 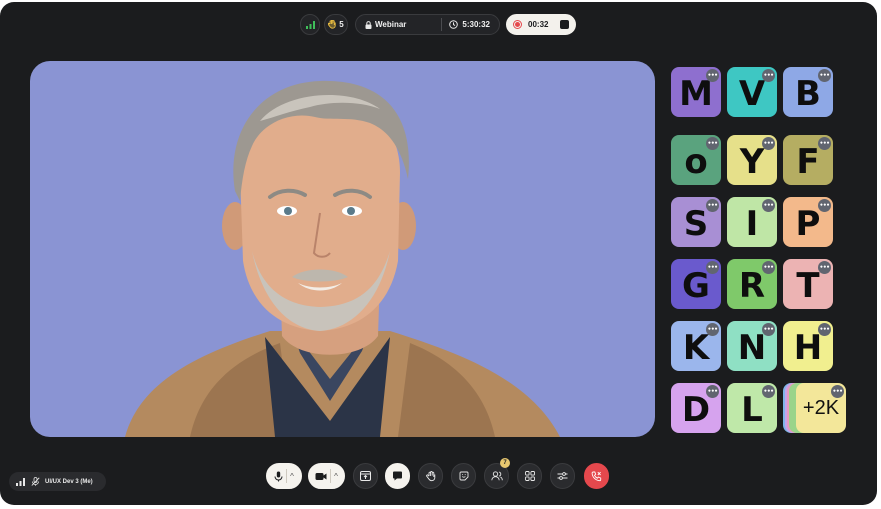 I want to click on participant-tile: F •••, so click(x=808, y=160).